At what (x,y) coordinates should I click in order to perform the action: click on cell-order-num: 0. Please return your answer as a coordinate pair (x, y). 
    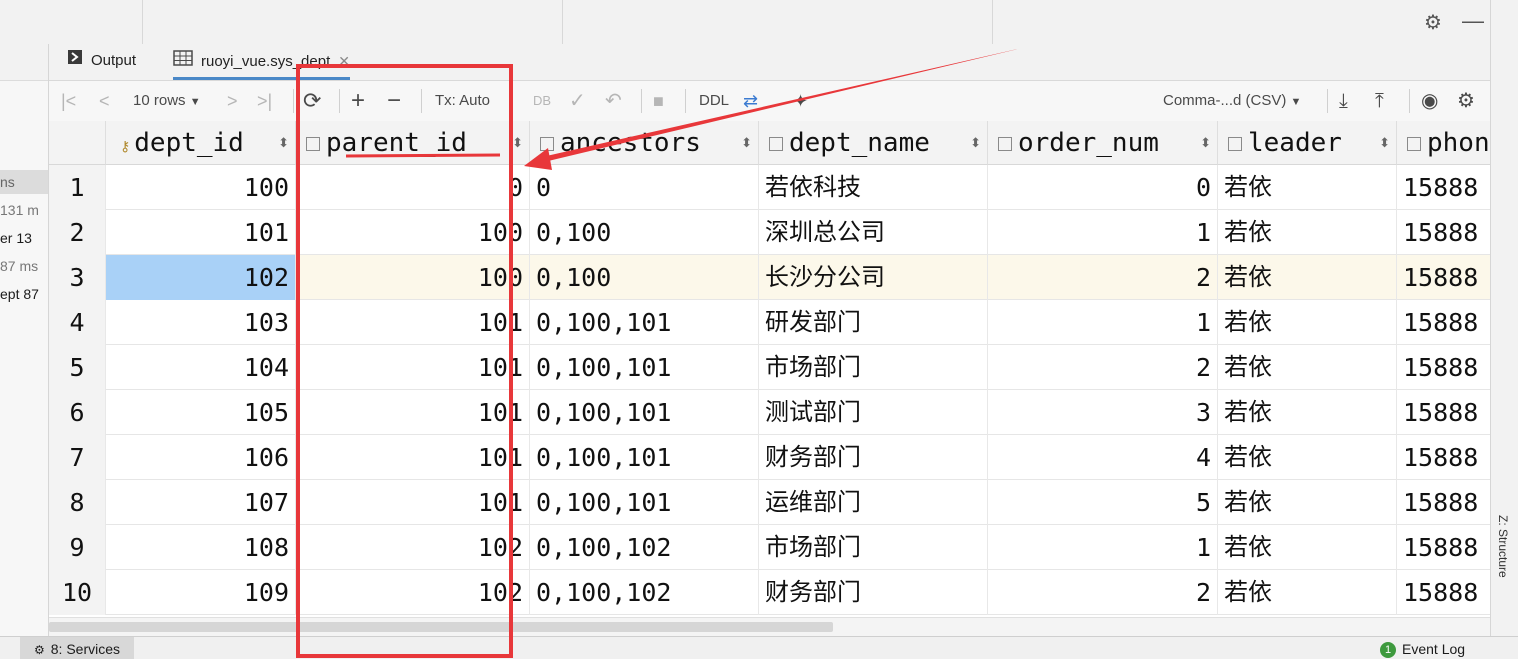
    Looking at the image, I should click on (1103, 187).